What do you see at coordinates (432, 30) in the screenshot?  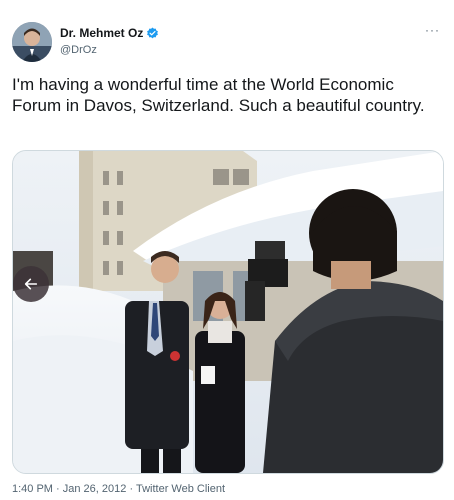 I see `more-options-icon: ···` at bounding box center [432, 30].